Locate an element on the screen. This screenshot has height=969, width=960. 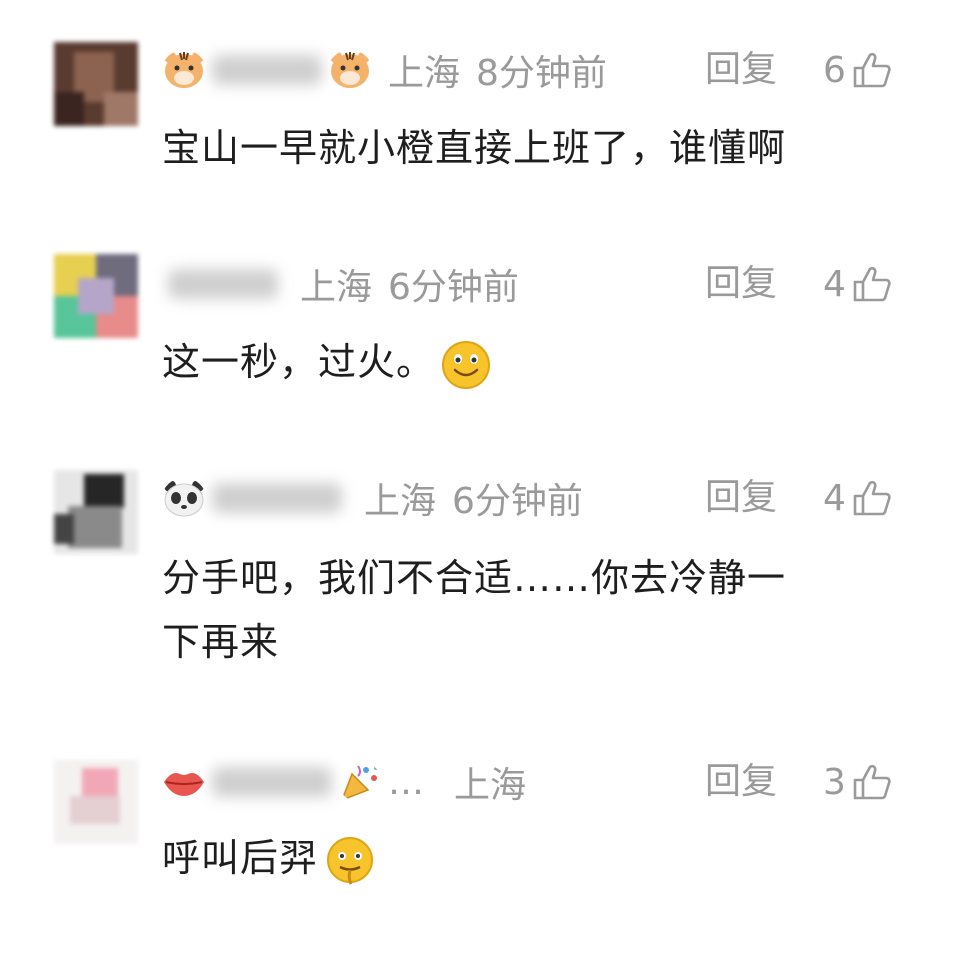
like-button: 6 is located at coordinates (857, 70).